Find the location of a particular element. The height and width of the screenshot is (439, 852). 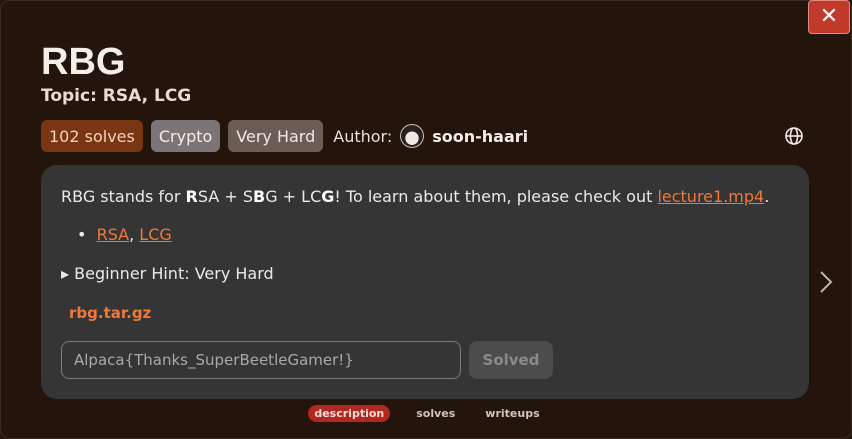

desc-text: ! To learn about them, please check out is located at coordinates (496, 196).